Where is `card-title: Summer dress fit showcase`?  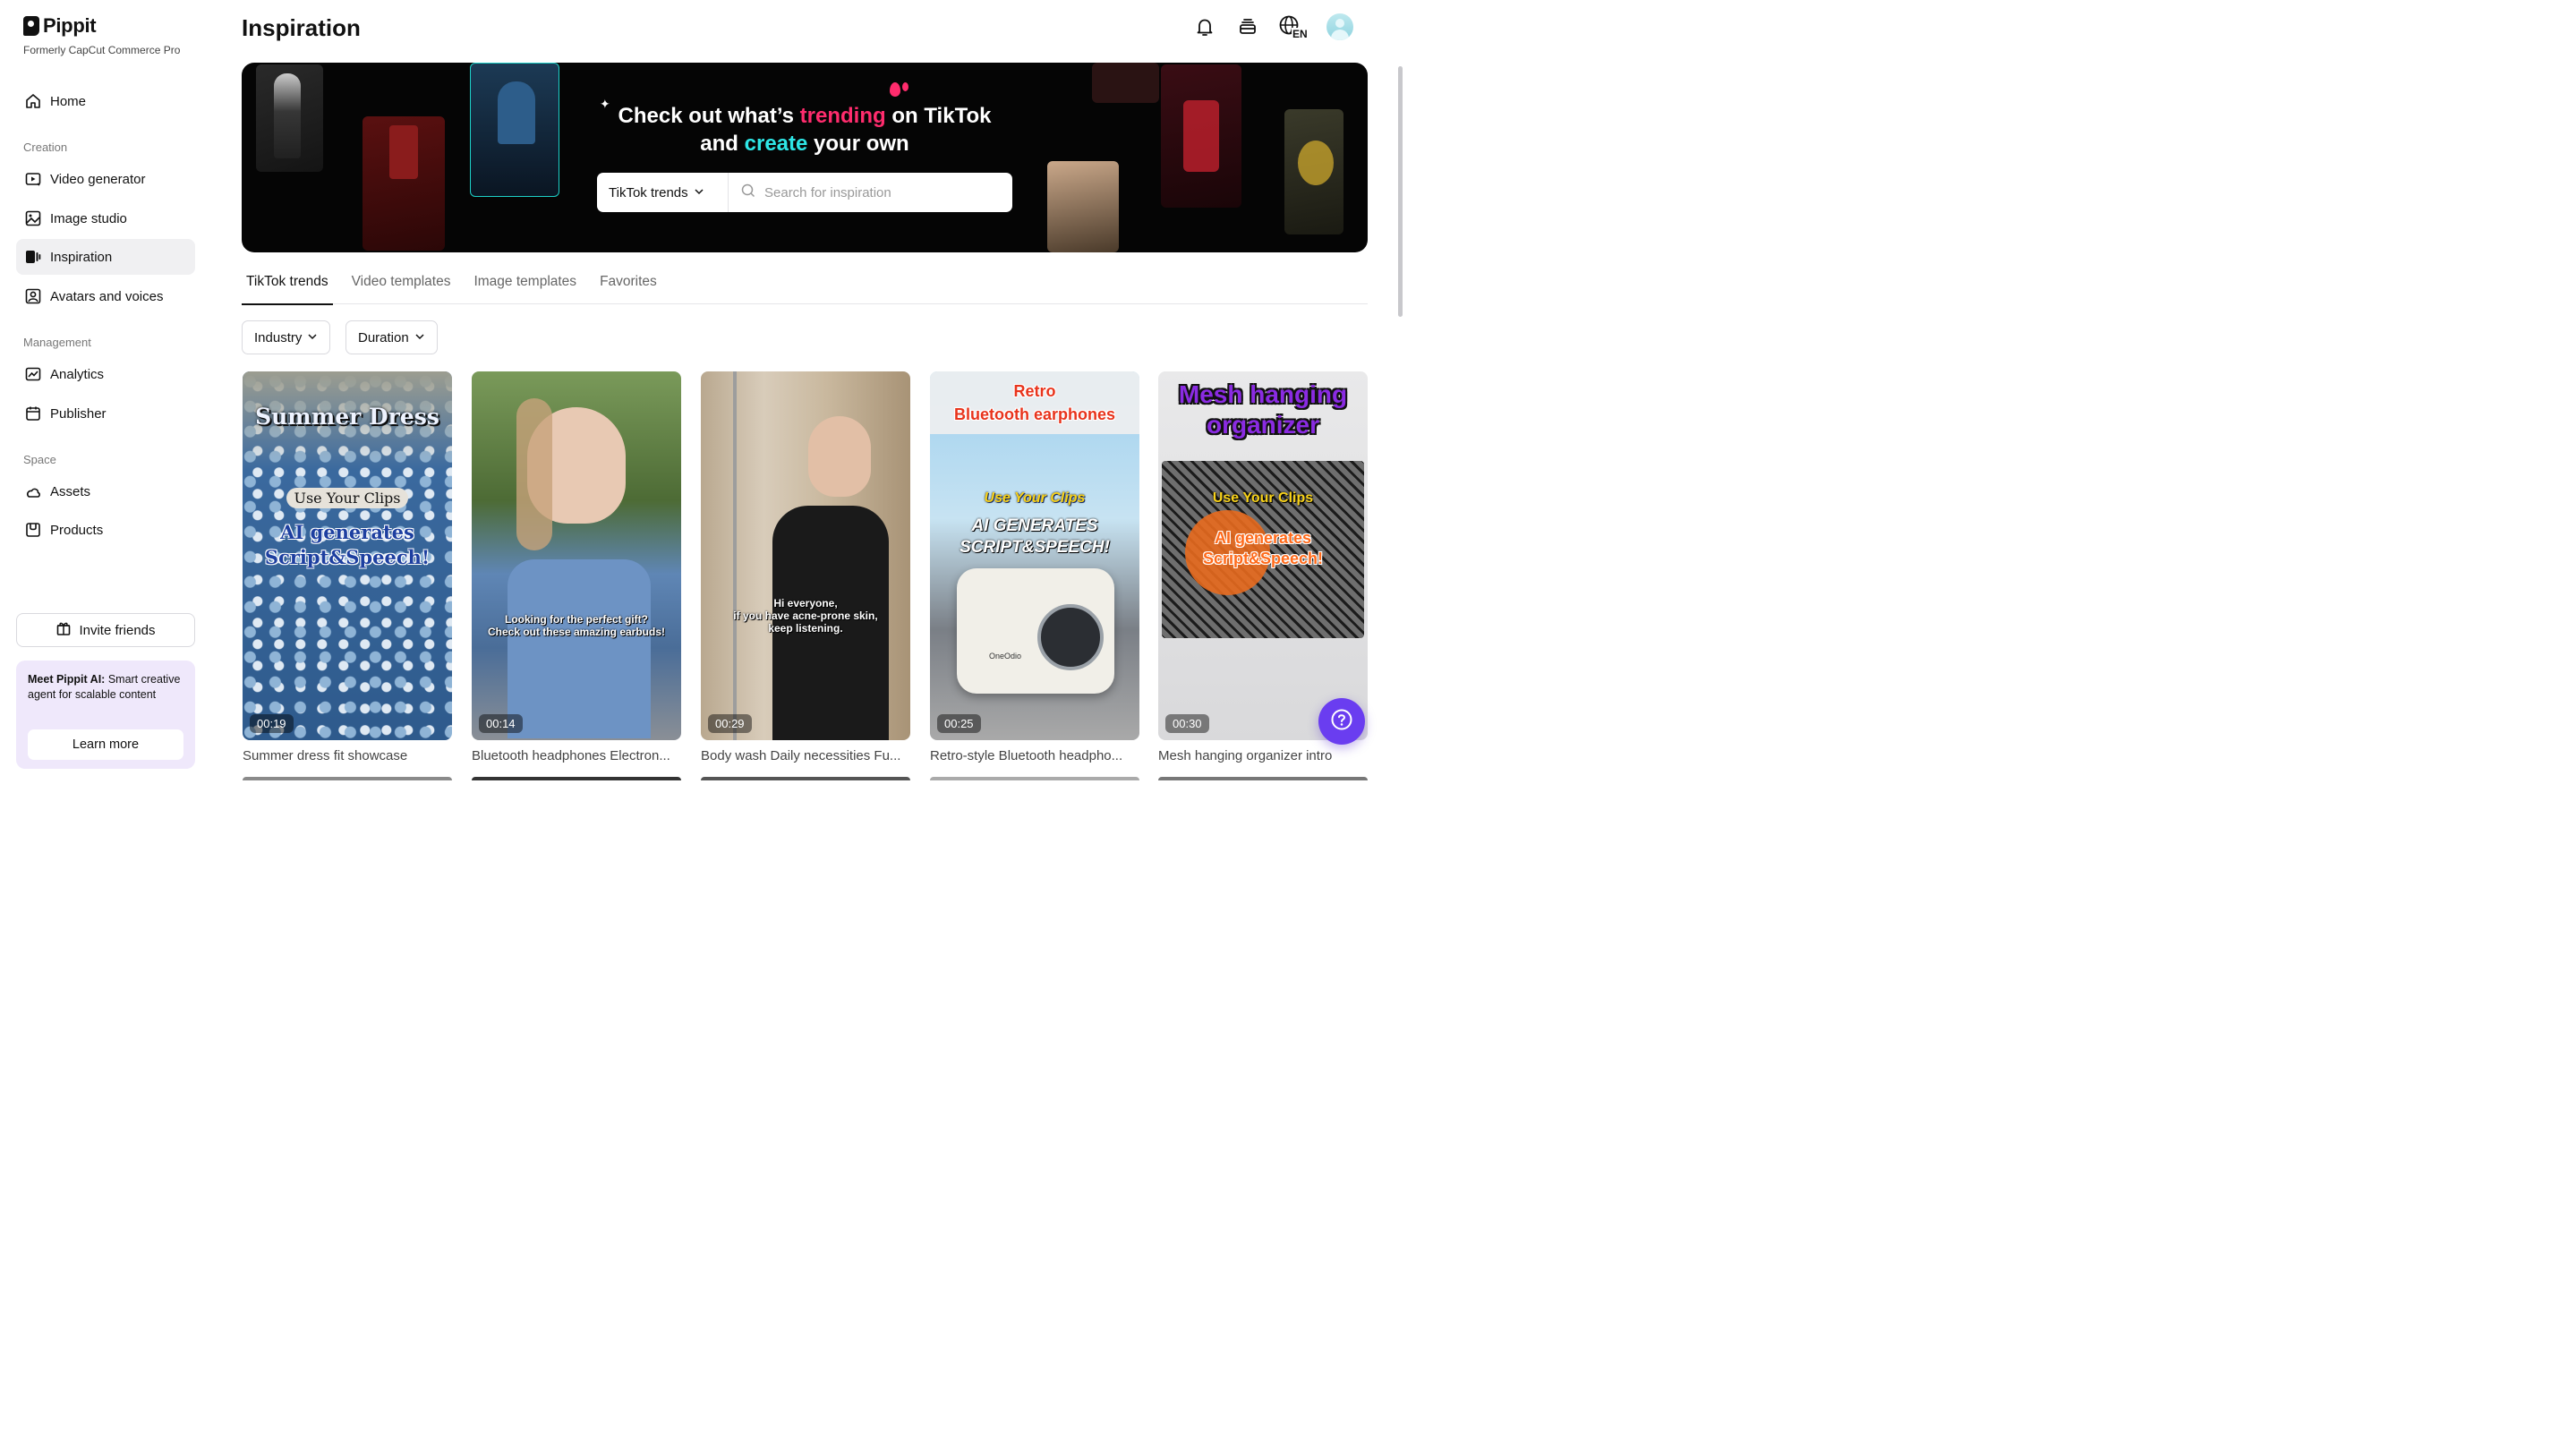 card-title: Summer dress fit showcase is located at coordinates (347, 755).